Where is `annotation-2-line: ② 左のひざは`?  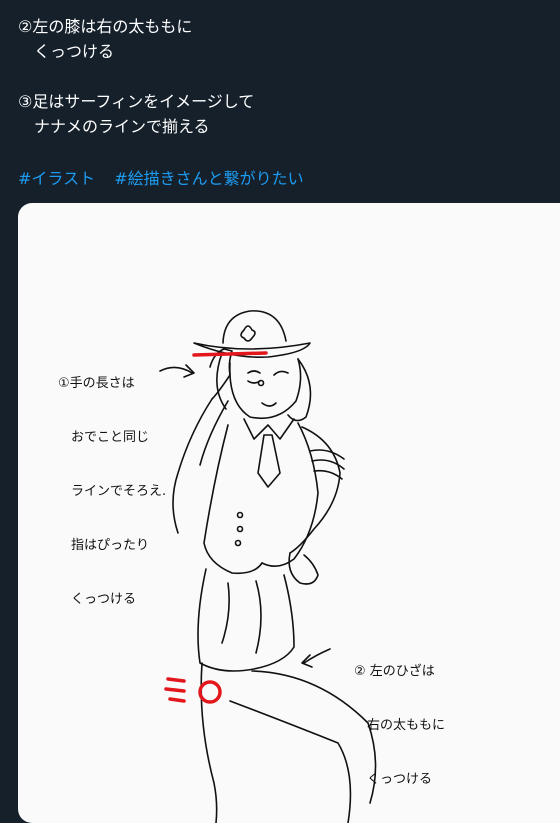 annotation-2-line: ② 左のひざは is located at coordinates (394, 671).